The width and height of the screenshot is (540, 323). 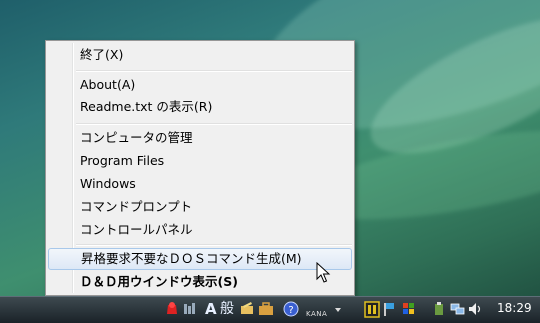 What do you see at coordinates (439, 309) in the screenshot?
I see `safely-remove-hardware-icon` at bounding box center [439, 309].